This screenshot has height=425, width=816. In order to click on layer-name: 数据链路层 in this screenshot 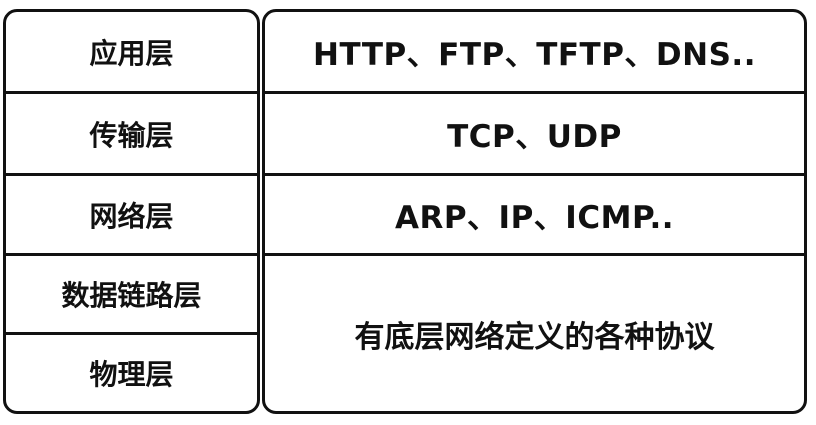, I will do `click(131, 295)`.